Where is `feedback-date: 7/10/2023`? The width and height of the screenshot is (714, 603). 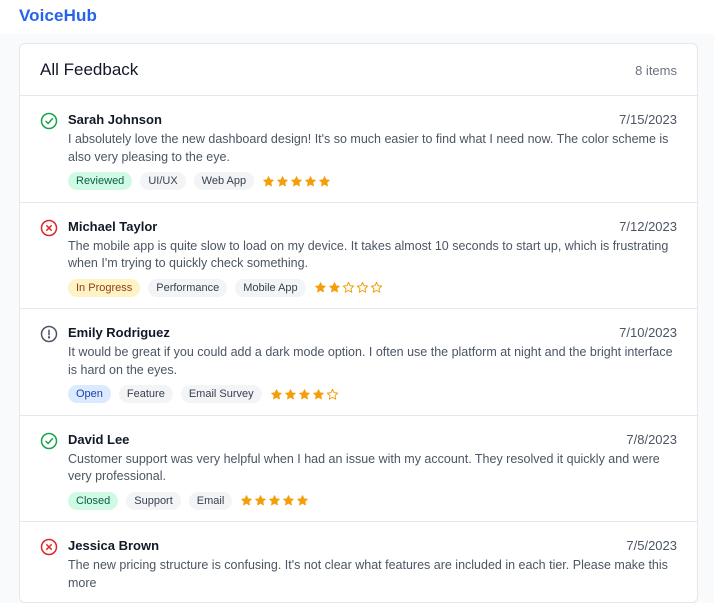
feedback-date: 7/10/2023 is located at coordinates (648, 332).